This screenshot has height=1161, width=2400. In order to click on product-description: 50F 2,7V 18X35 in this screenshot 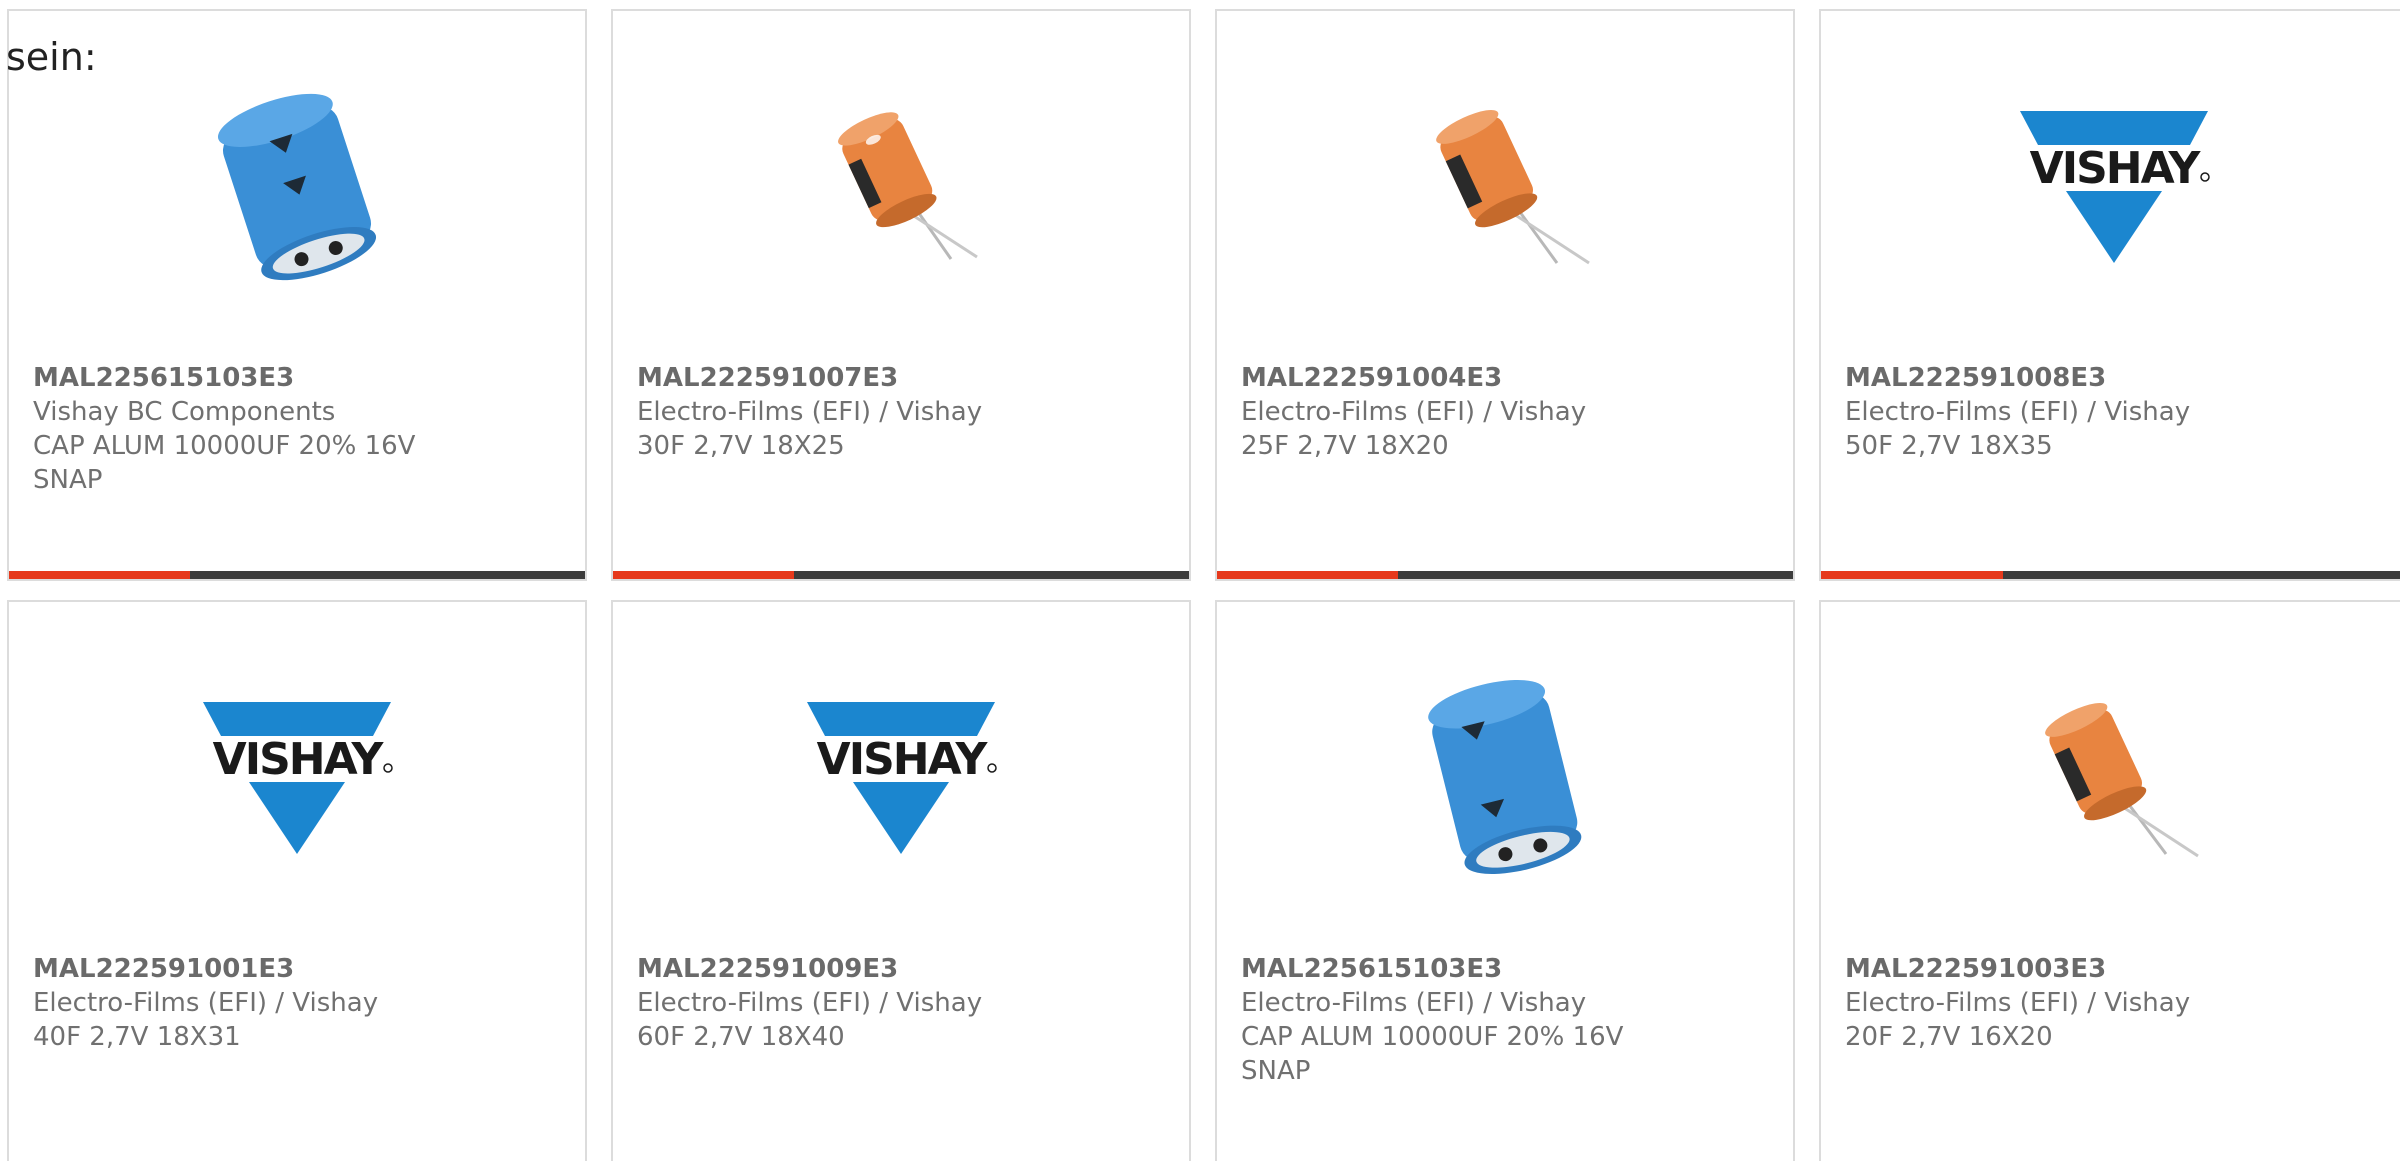, I will do `click(1949, 446)`.